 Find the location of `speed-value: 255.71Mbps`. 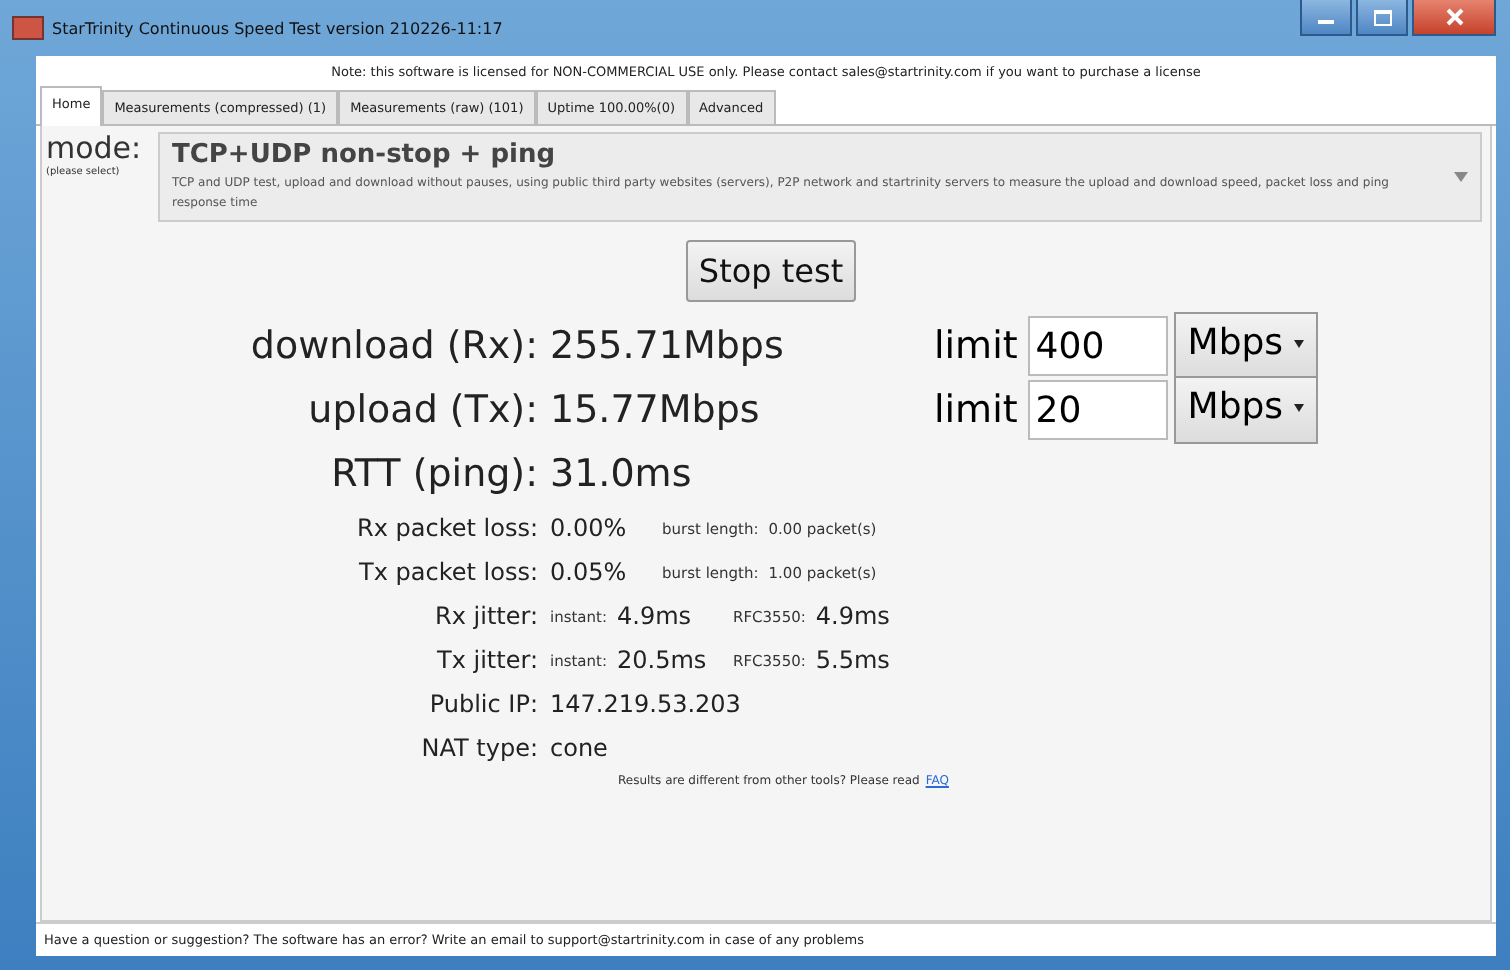

speed-value: 255.71Mbps is located at coordinates (668, 346).